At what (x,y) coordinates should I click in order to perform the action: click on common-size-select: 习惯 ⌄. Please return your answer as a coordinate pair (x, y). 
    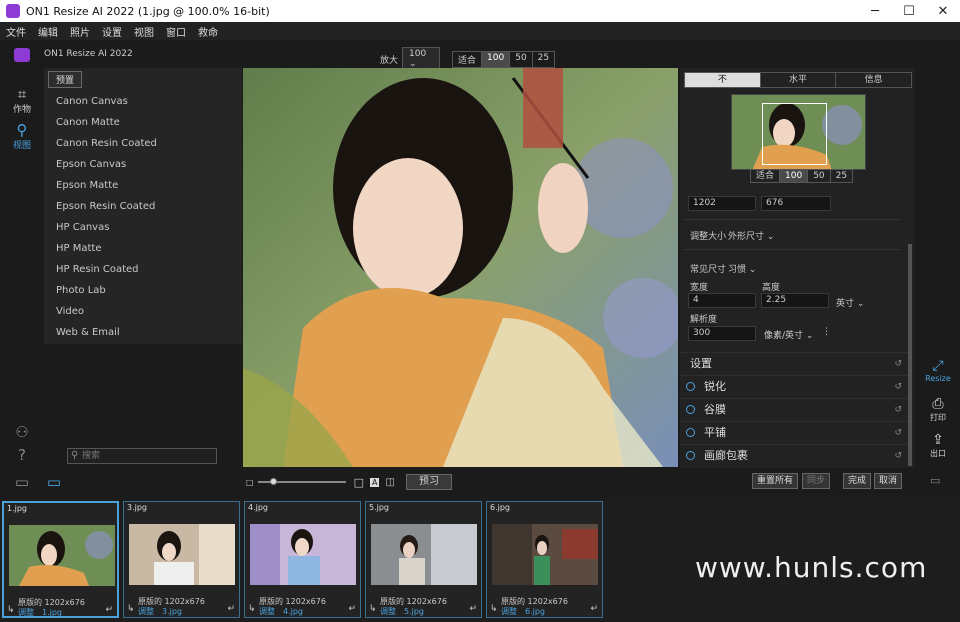
    Looking at the image, I should click on (742, 268).